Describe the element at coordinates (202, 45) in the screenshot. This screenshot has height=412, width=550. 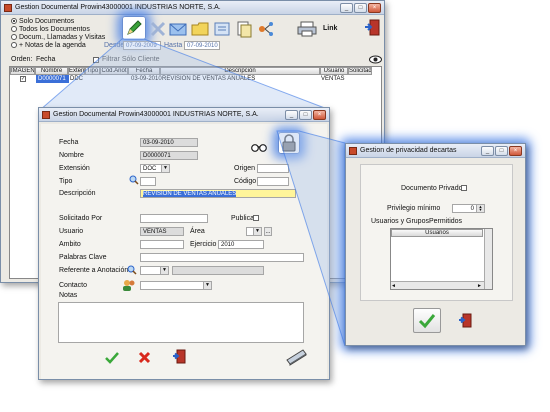
I see `hasta-field: 07-09-2010` at that location.